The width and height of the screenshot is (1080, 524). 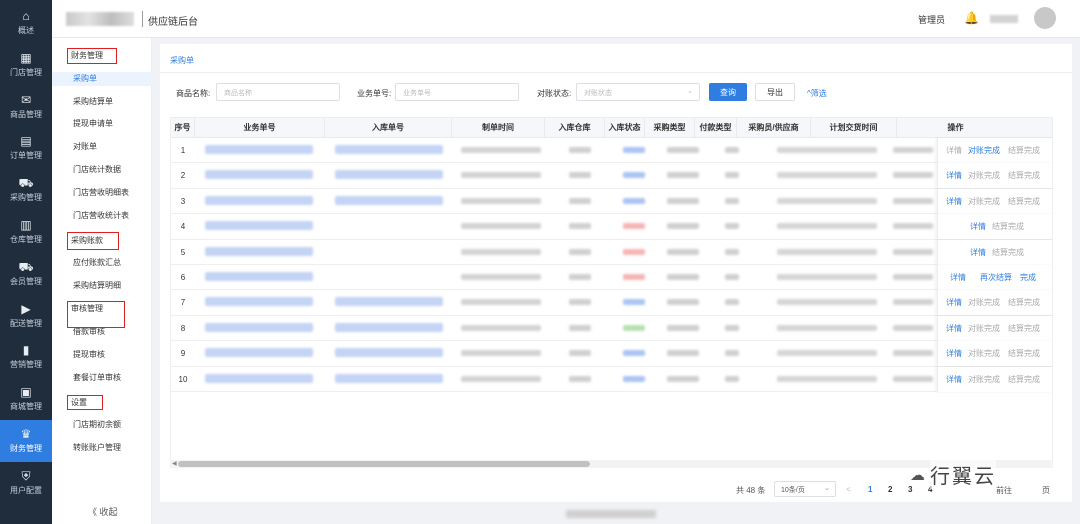 What do you see at coordinates (102, 355) in the screenshot?
I see `menu-item: 提现审核` at bounding box center [102, 355].